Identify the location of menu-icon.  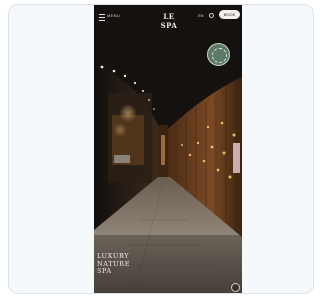
(102, 17).